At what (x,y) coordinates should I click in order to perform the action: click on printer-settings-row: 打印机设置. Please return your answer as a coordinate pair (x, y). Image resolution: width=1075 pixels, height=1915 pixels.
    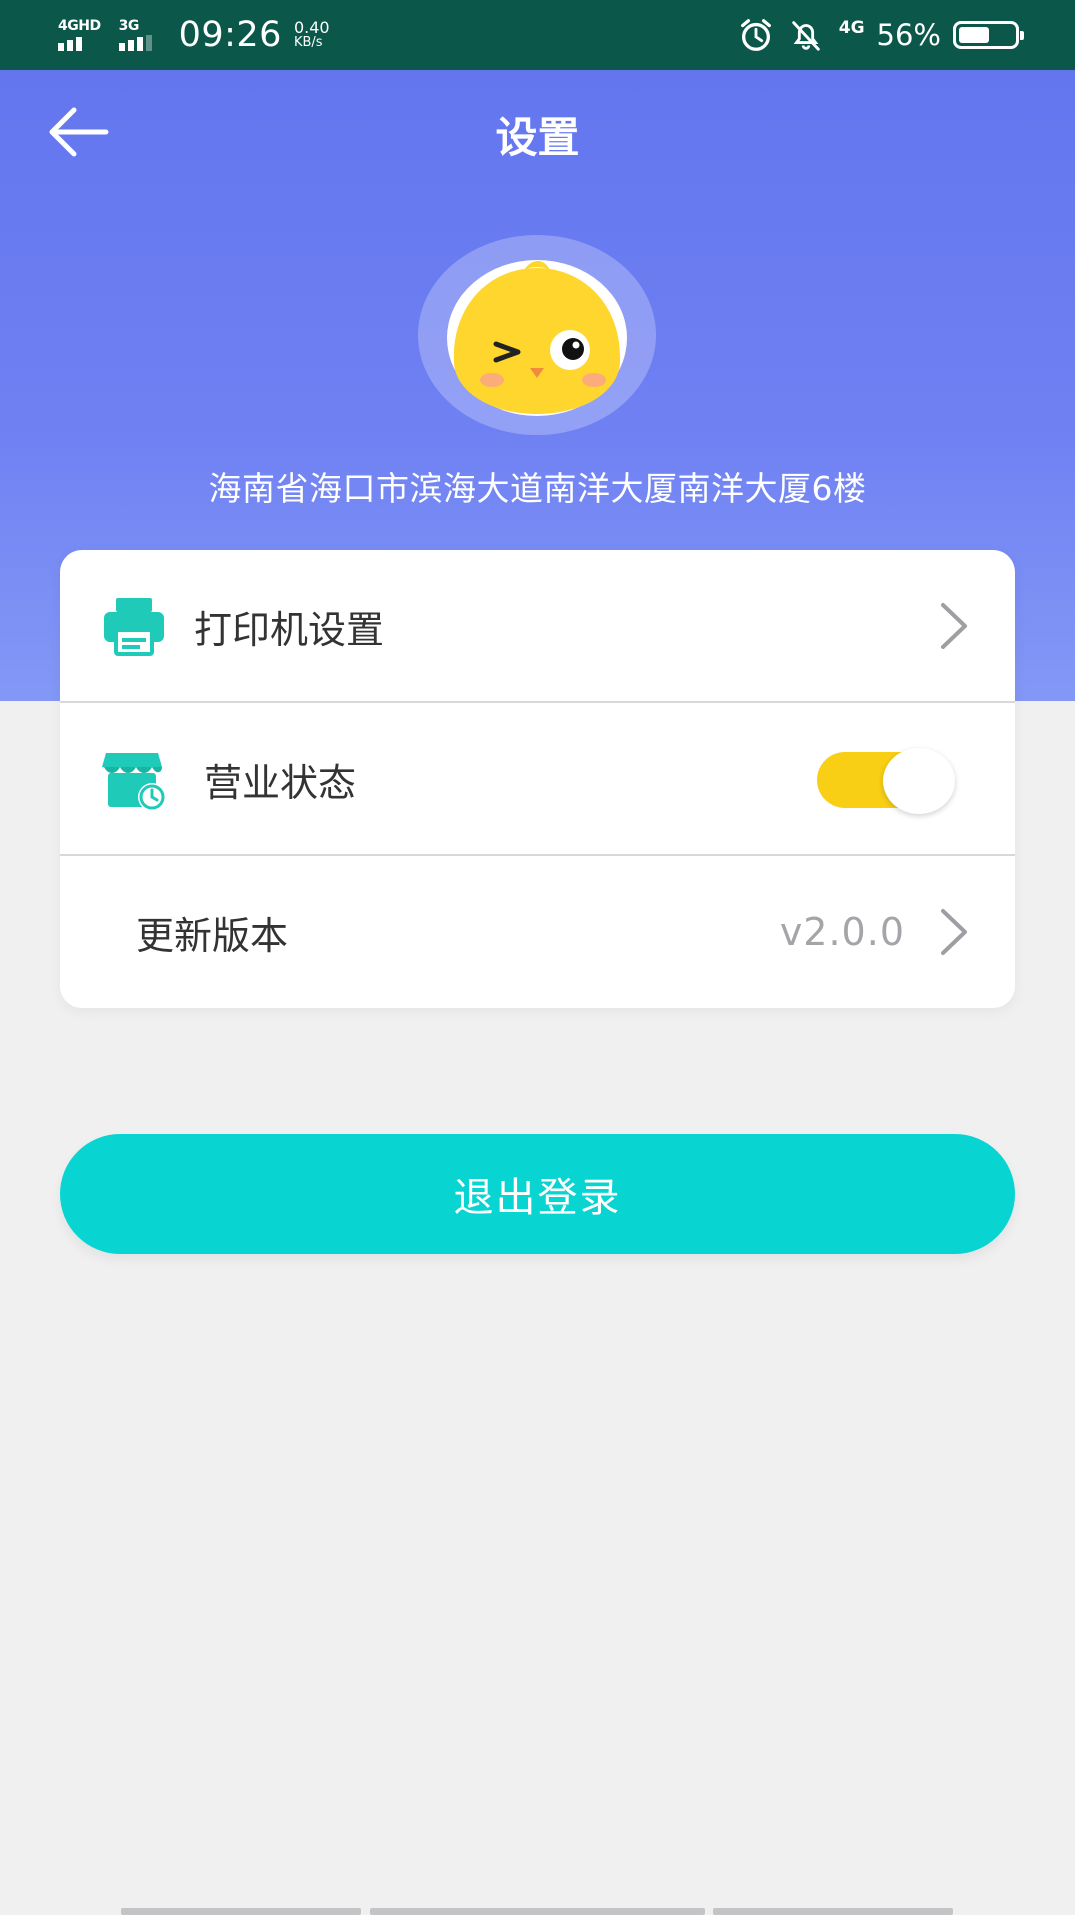
    Looking at the image, I should click on (537, 626).